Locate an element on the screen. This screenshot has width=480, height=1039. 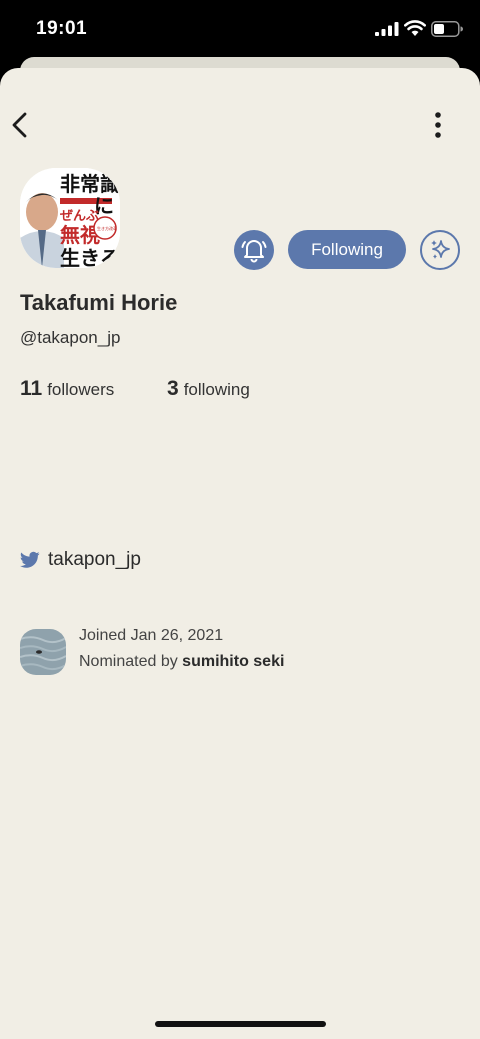
nominated-prefix: Nominated by is located at coordinates (128, 661).